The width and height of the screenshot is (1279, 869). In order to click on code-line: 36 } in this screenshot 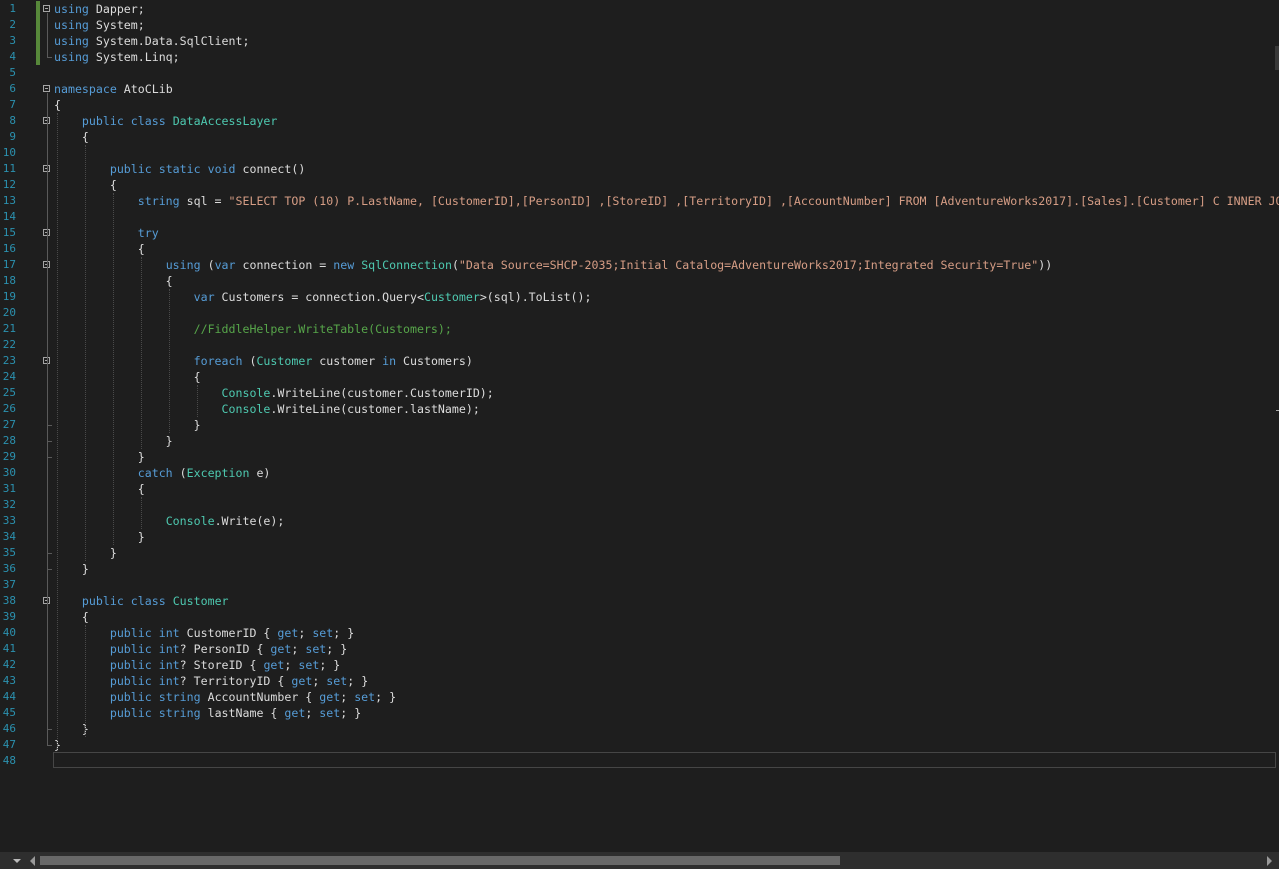, I will do `click(639, 569)`.